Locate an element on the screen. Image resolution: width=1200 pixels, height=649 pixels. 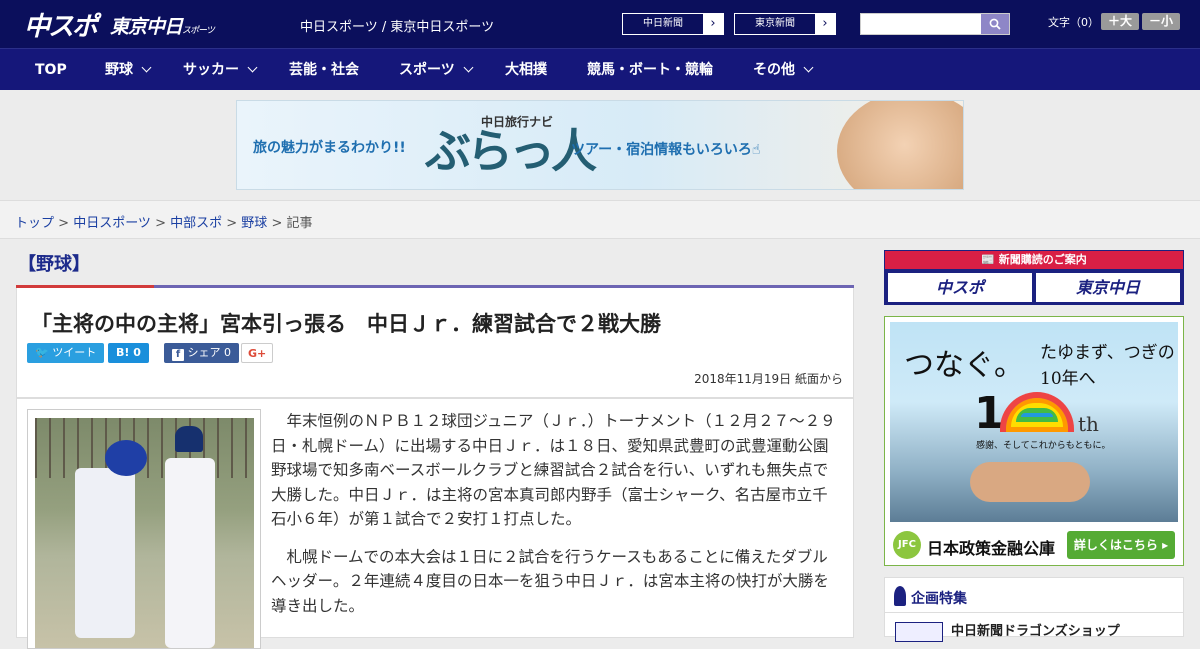
chunichi-shimbun-button: 中日新聞 › is located at coordinates (673, 24).